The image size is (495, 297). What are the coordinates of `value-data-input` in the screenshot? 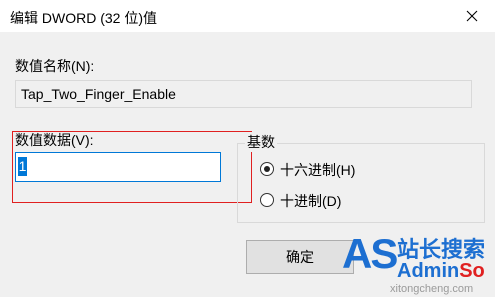 It's located at (118, 167).